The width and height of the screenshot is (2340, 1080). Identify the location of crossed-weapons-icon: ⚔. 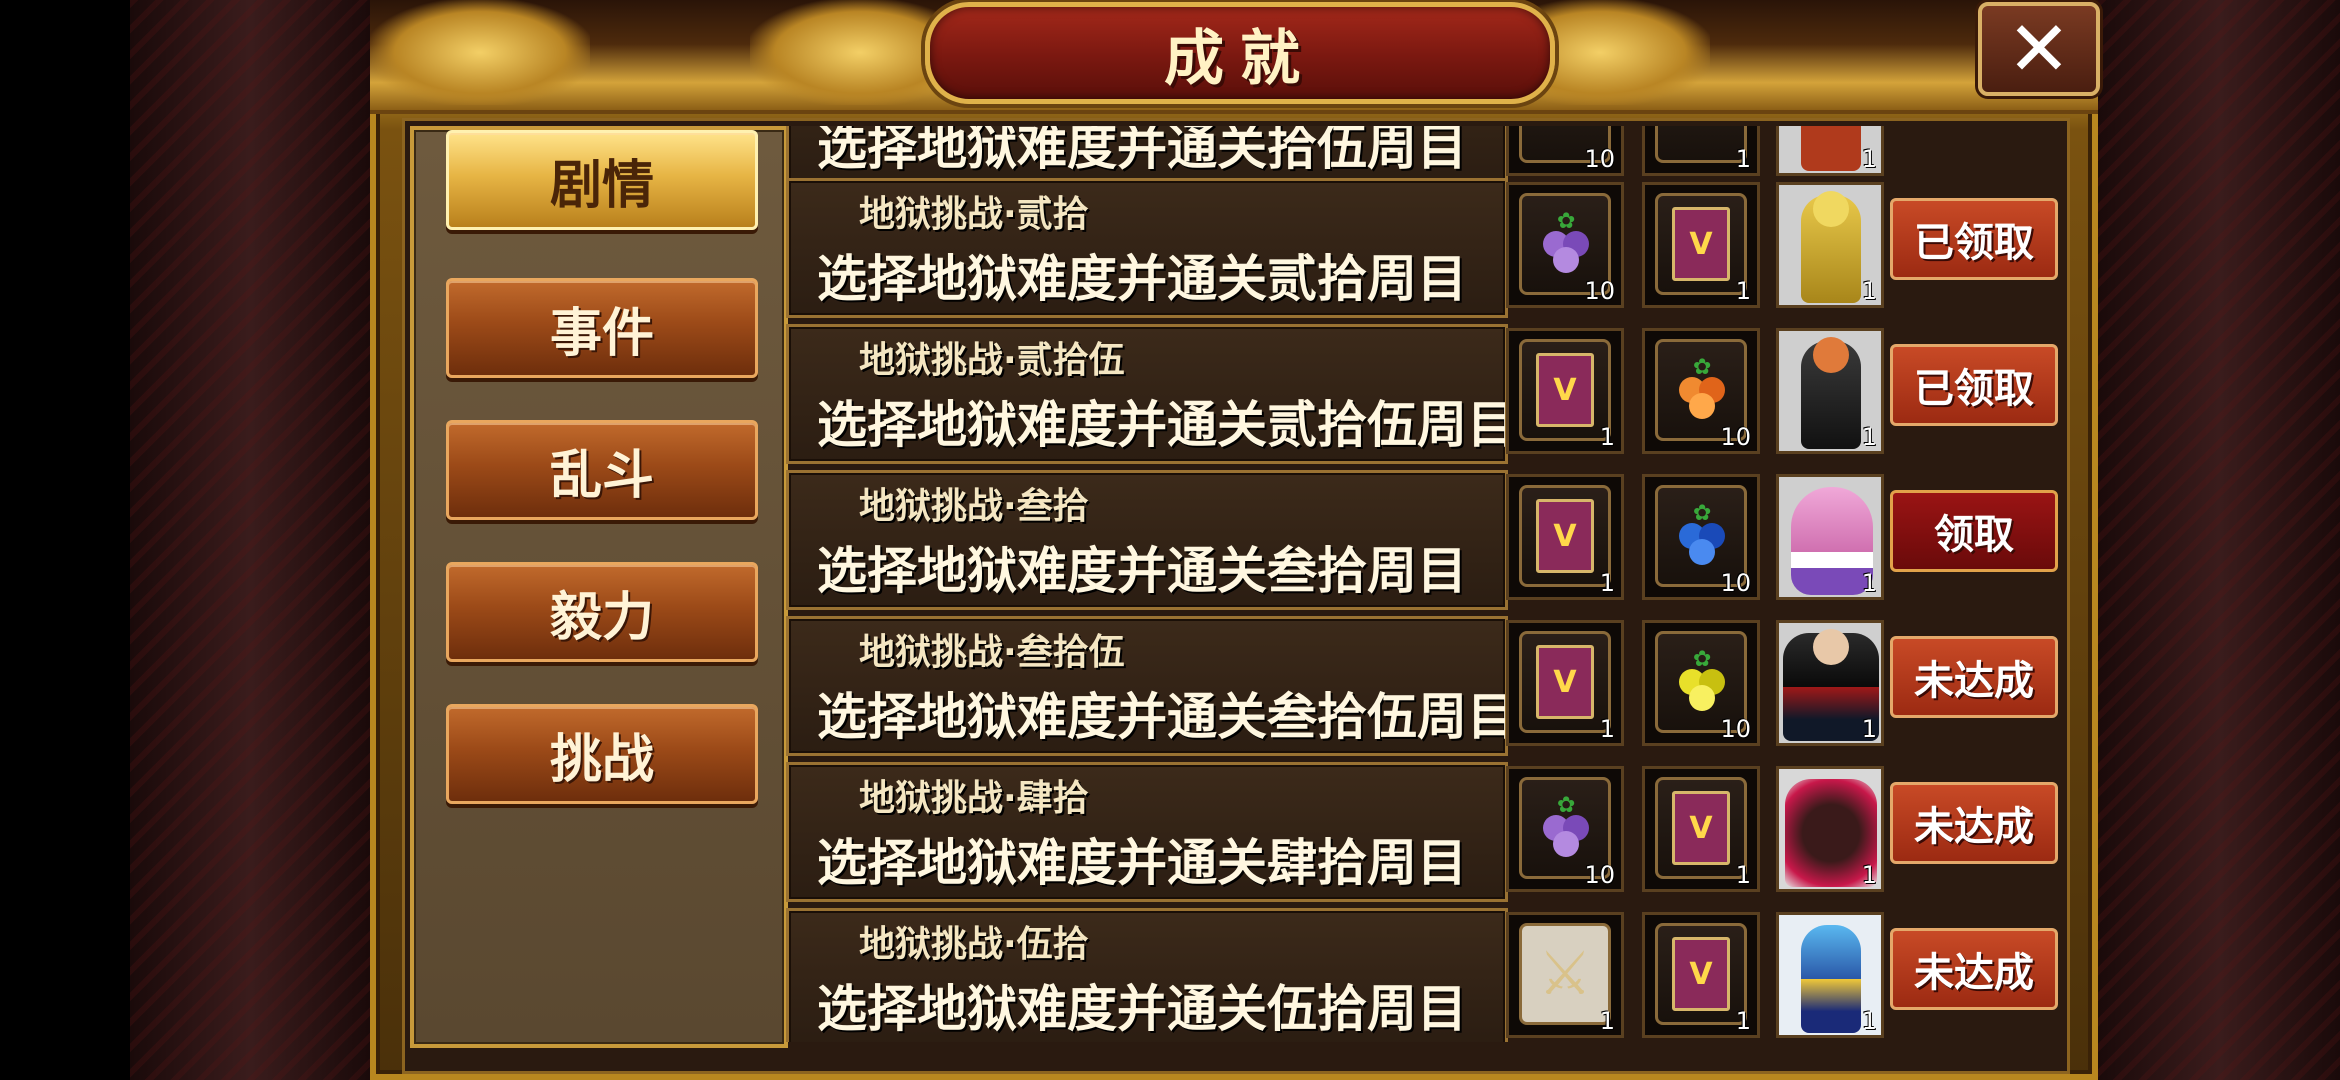
(1565, 974).